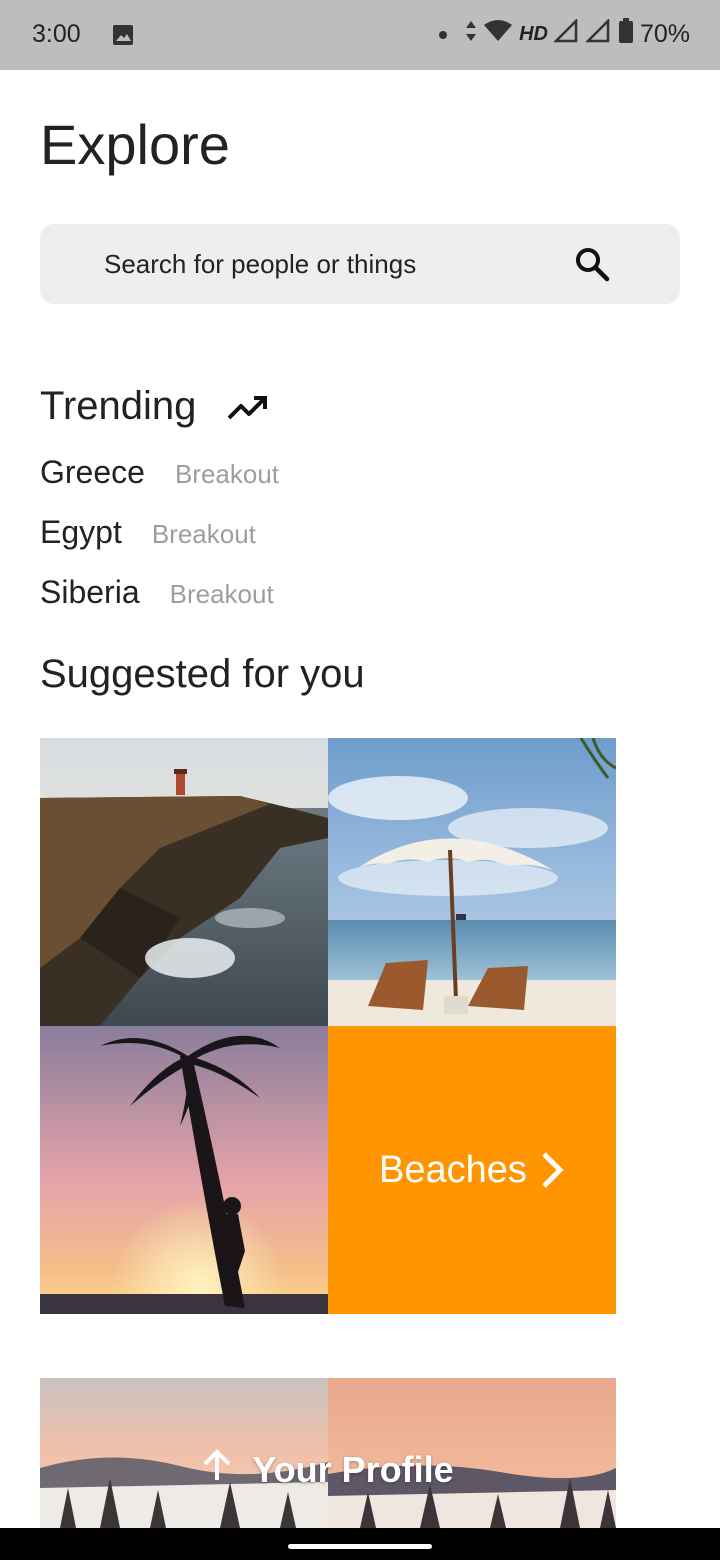 Image resolution: width=720 pixels, height=1560 pixels. I want to click on your-profile-link: Your Profile, so click(328, 1469).